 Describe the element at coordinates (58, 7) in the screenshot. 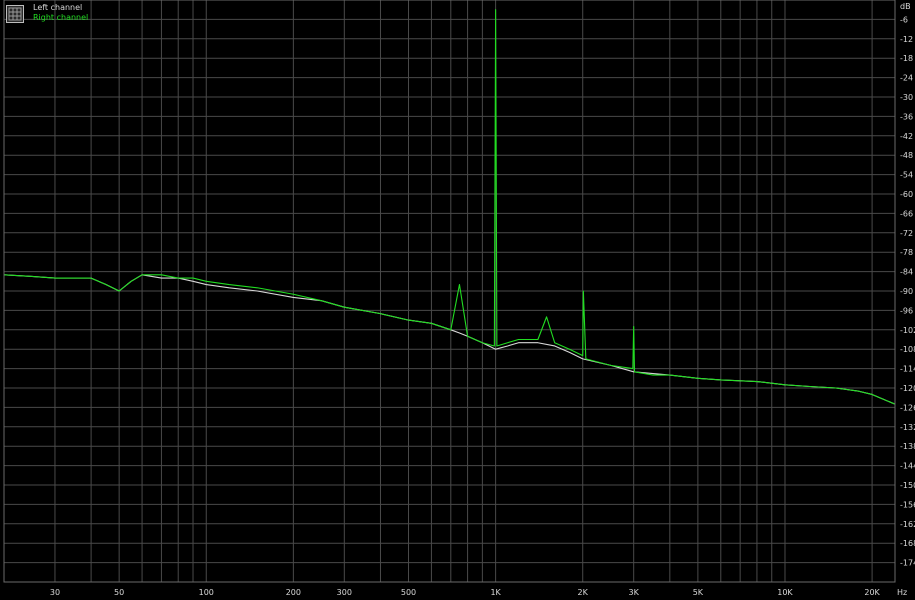

I see `legend-left-channel: Left channel` at that location.